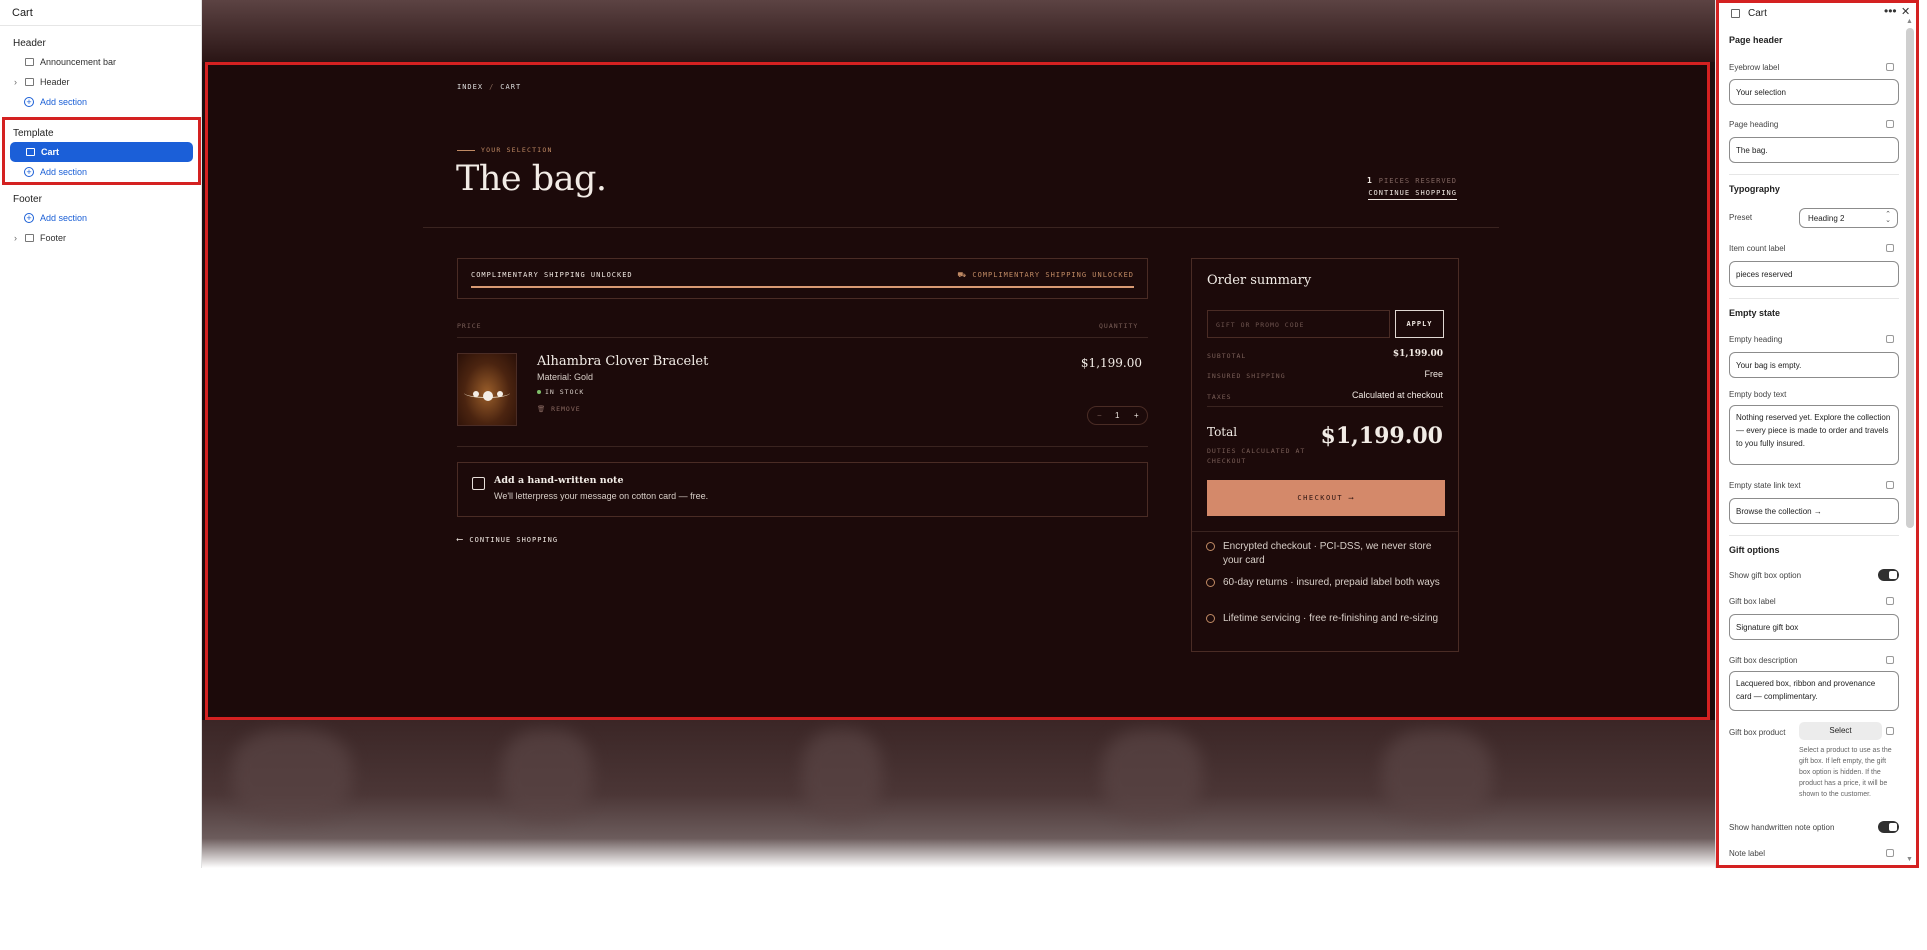  I want to click on remove-button: 🗑 REMOVE, so click(559, 409).